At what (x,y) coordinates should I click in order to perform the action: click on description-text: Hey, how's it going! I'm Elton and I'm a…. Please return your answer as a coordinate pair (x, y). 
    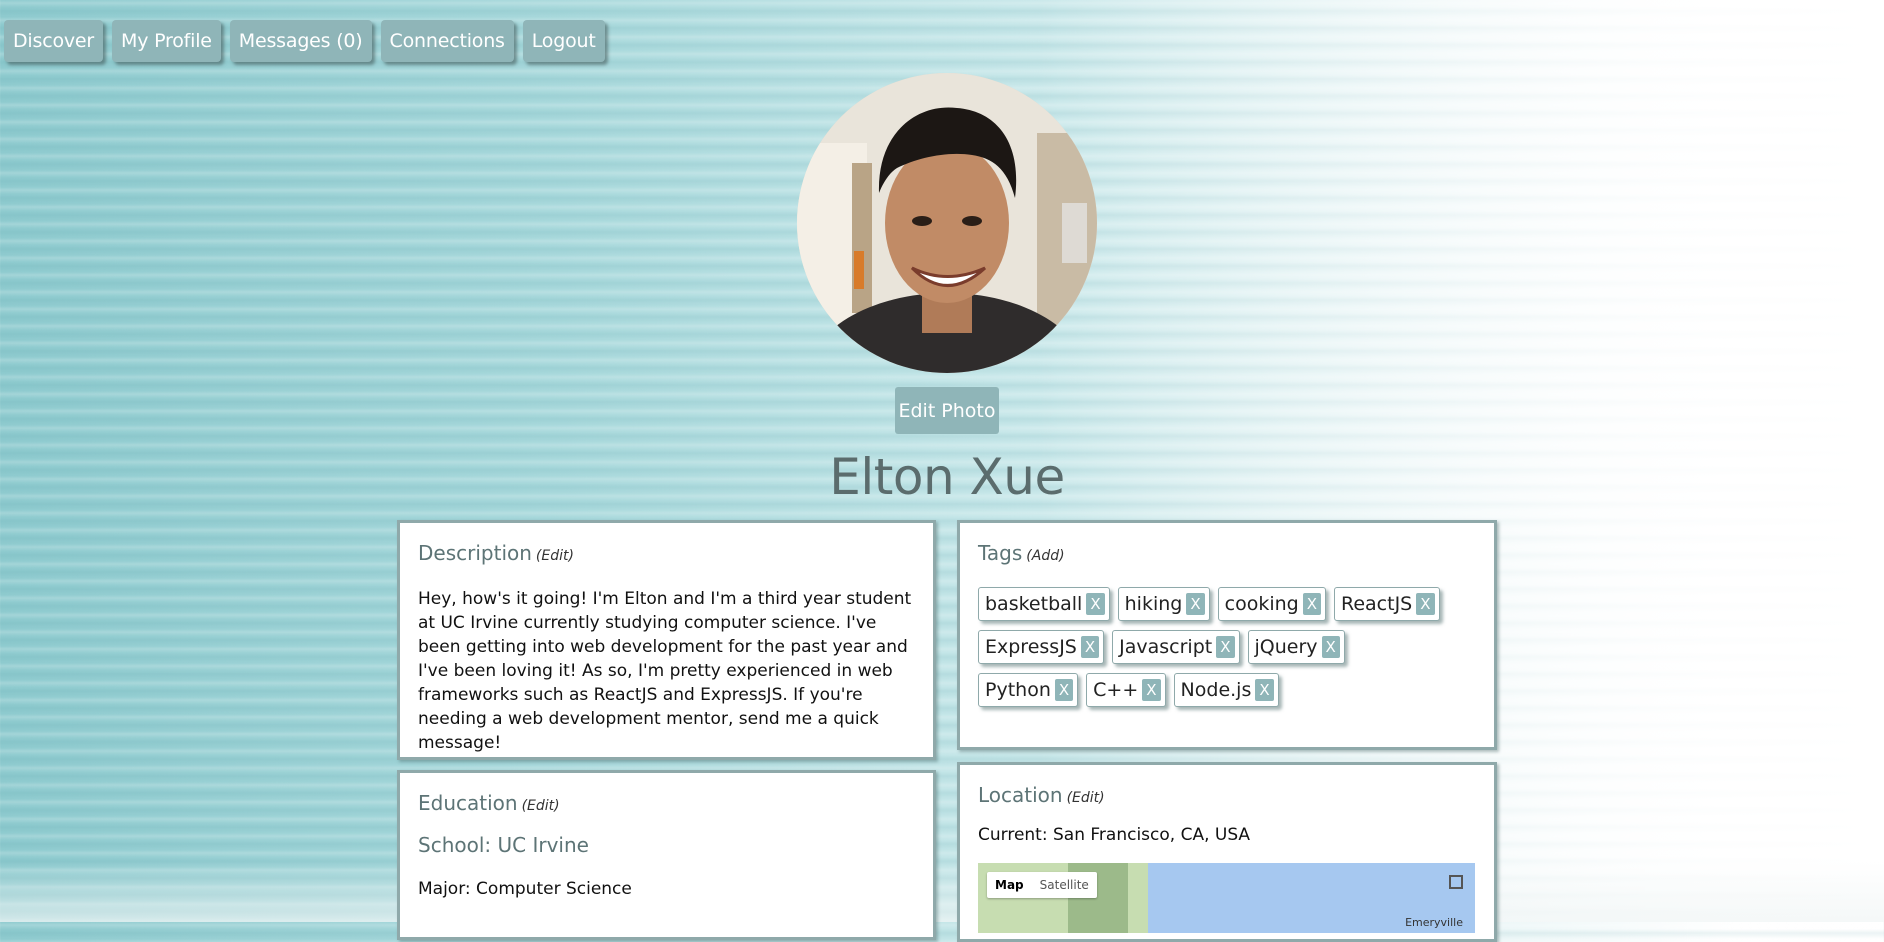
    Looking at the image, I should click on (665, 671).